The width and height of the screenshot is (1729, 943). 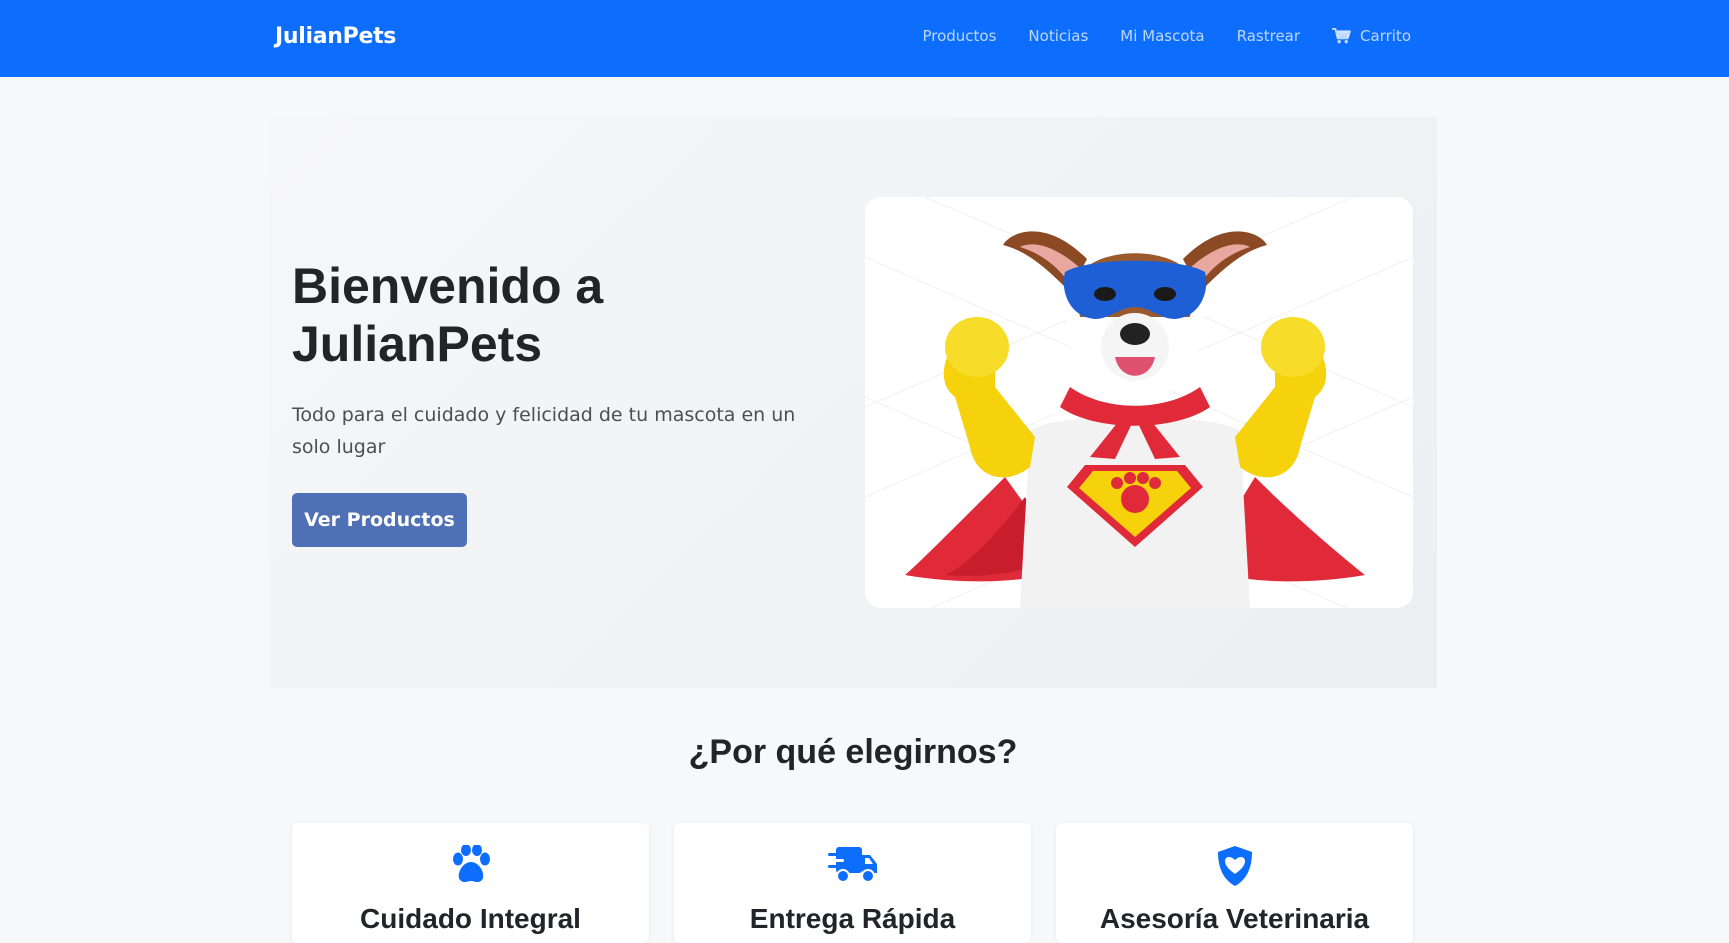 What do you see at coordinates (569, 520) in the screenshot?
I see `conoce-mas-button: Conoce más` at bounding box center [569, 520].